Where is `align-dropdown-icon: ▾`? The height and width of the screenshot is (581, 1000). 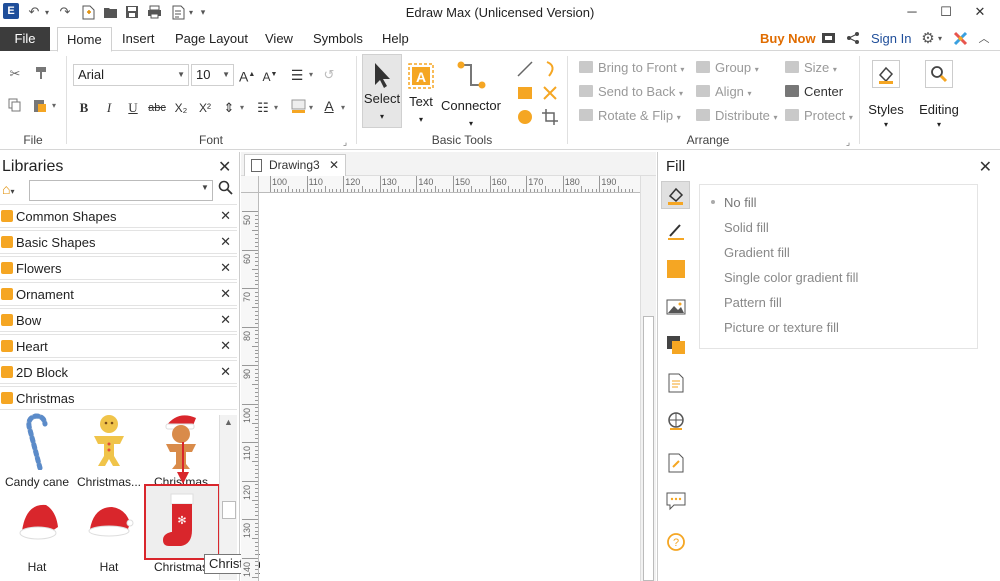 align-dropdown-icon: ▾ is located at coordinates (311, 75).